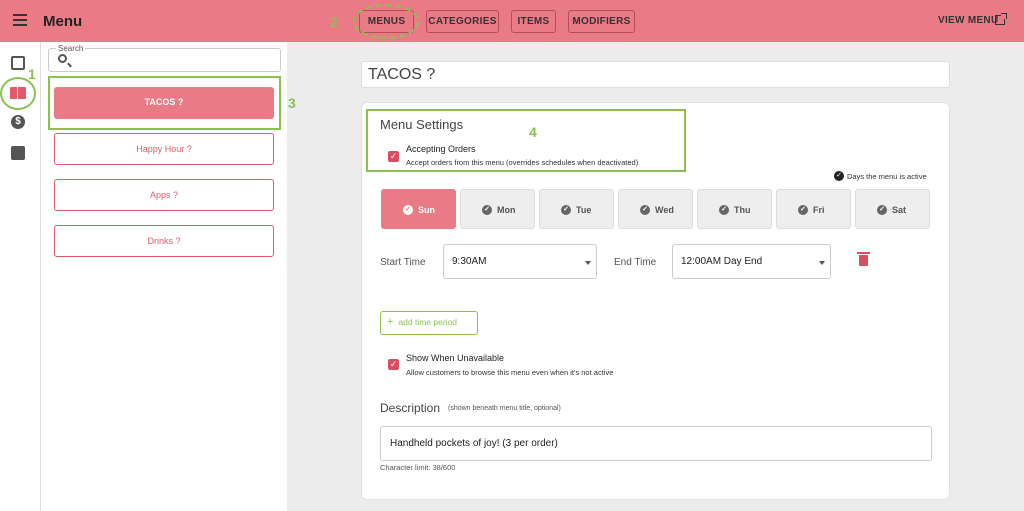 This screenshot has width=1024, height=511. I want to click on dollar-icon: $, so click(18, 122).